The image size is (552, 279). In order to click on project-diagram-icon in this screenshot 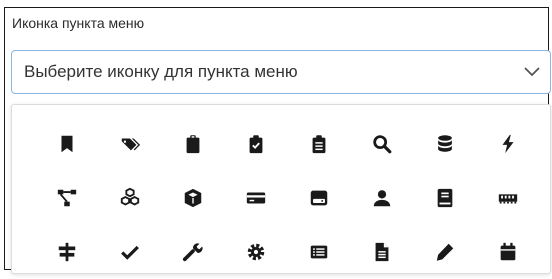, I will do `click(66, 198)`.